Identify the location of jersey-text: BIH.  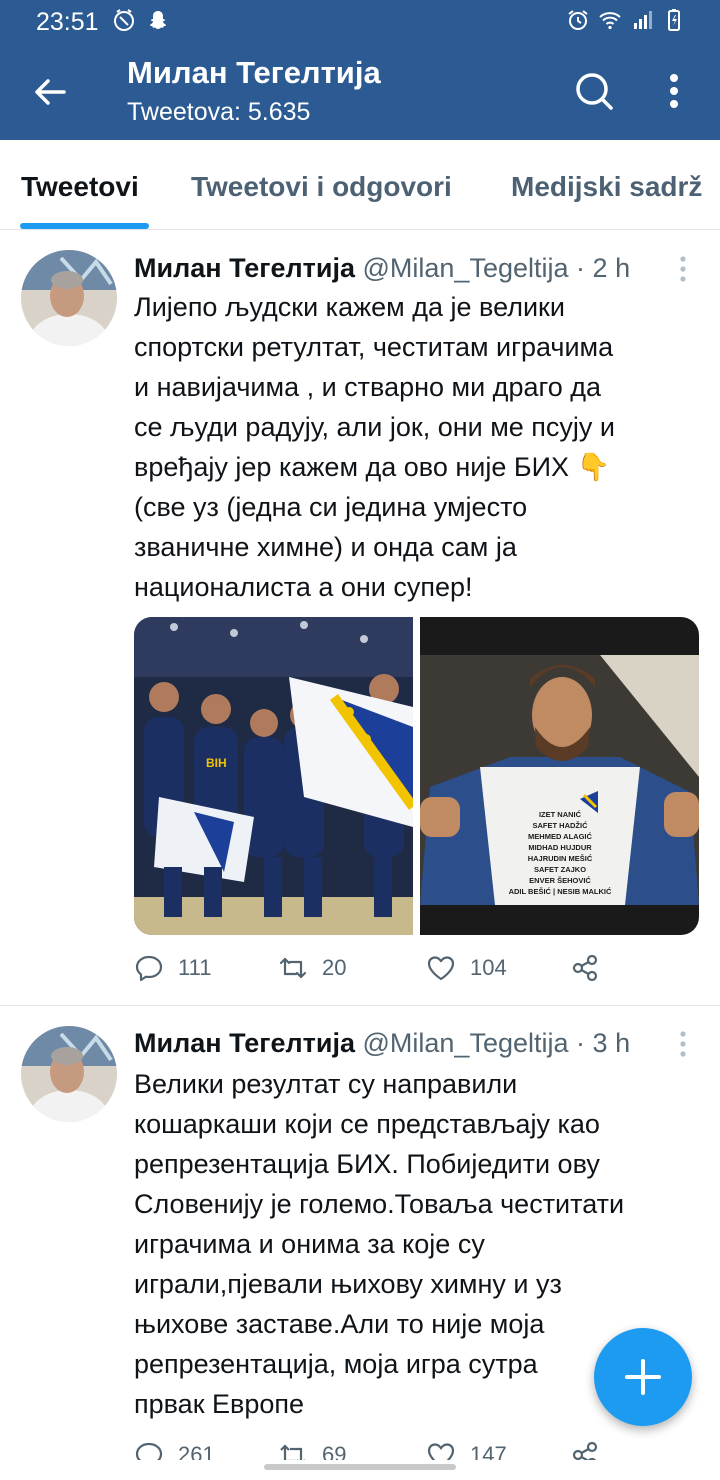
(216, 763).